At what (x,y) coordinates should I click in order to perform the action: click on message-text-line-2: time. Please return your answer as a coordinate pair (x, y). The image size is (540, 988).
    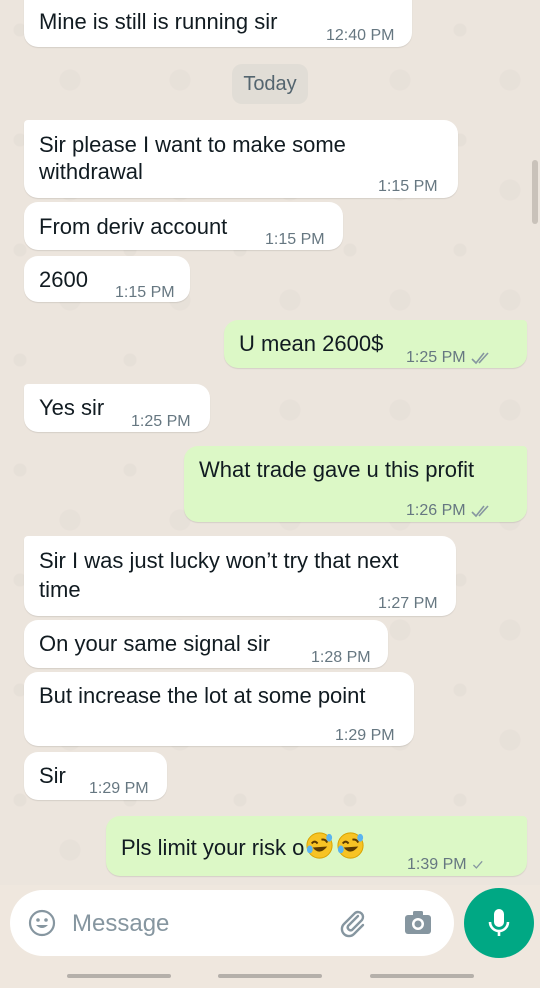
    Looking at the image, I should click on (60, 589).